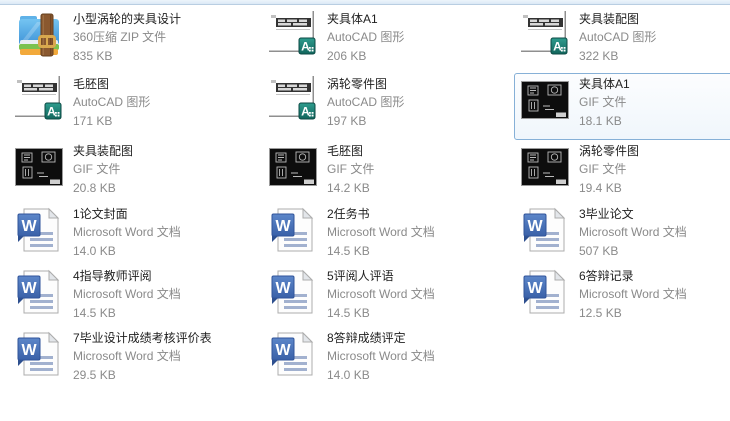  Describe the element at coordinates (93, 56) in the screenshot. I see `file-size: 835 KB` at that location.